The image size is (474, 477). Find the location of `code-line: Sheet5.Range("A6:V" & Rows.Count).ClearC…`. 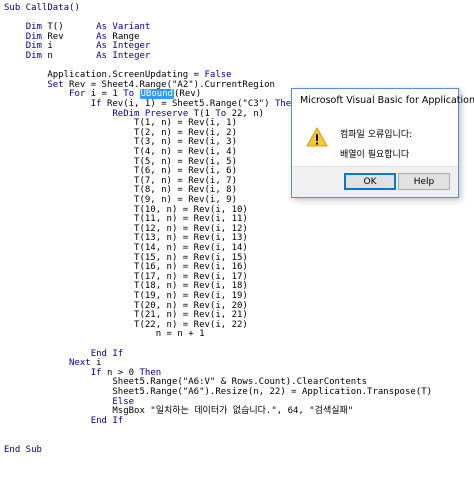

code-line: Sheet5.Range("A6:V" & Rows.Count).ClearC… is located at coordinates (185, 382).